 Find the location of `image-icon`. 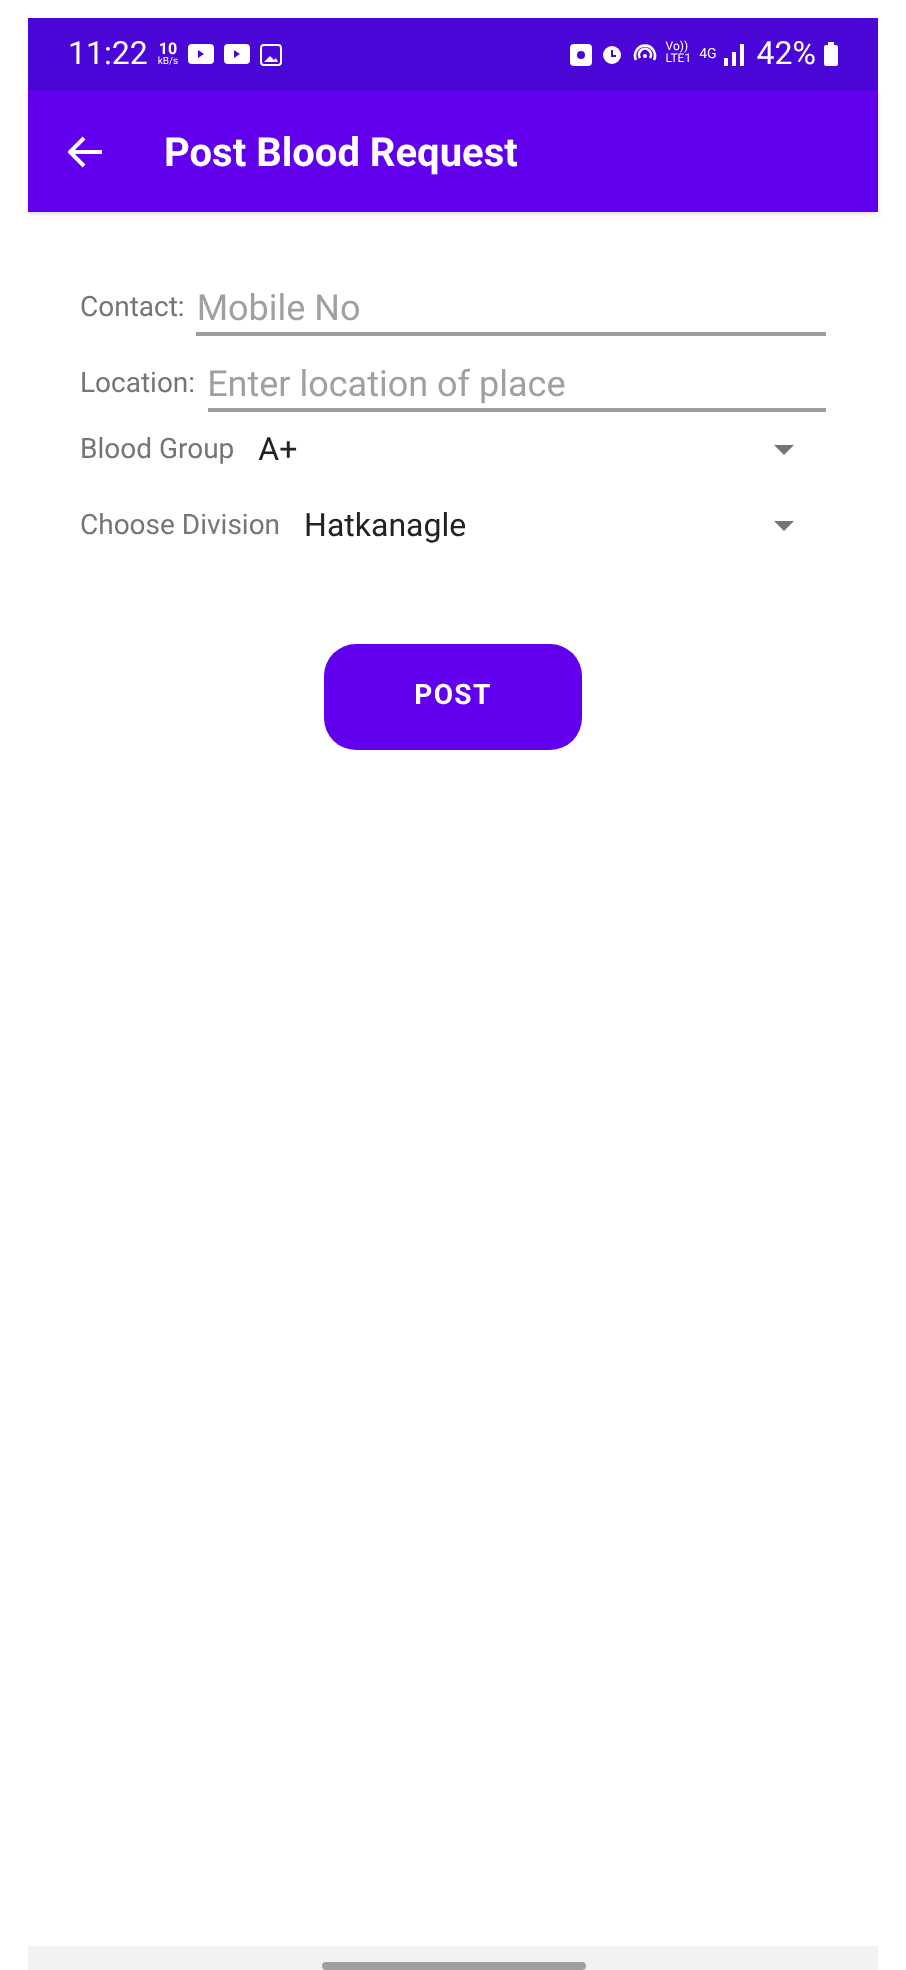

image-icon is located at coordinates (271, 54).